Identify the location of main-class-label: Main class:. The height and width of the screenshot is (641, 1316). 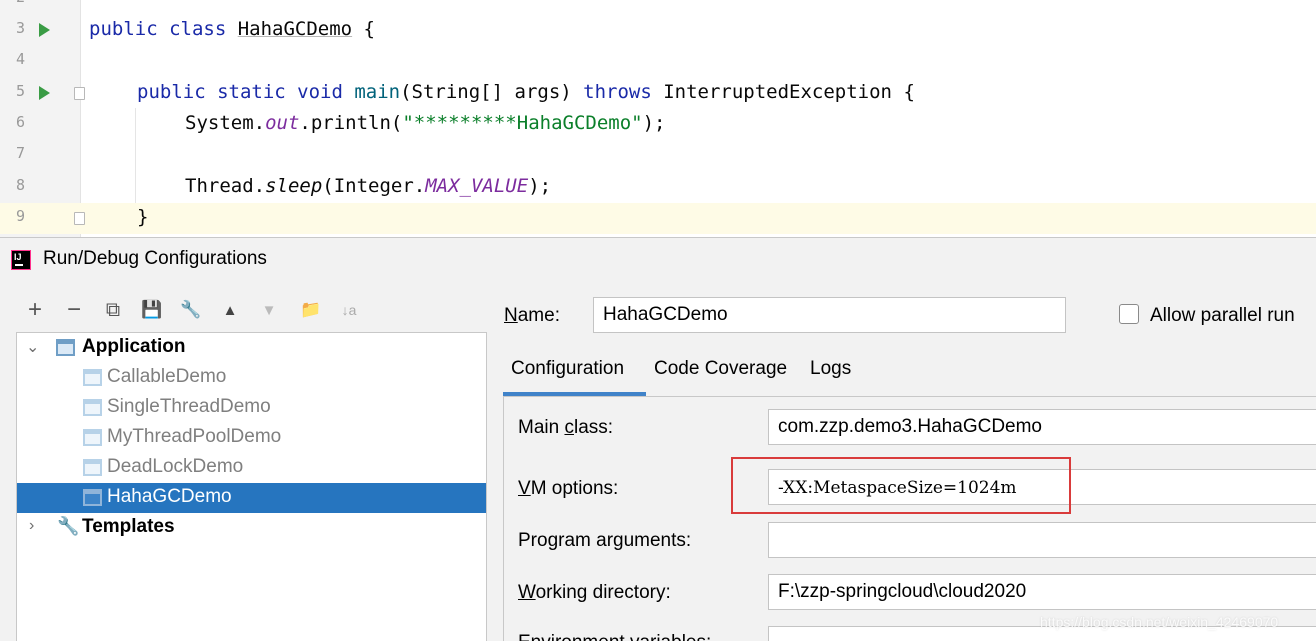
(565, 428).